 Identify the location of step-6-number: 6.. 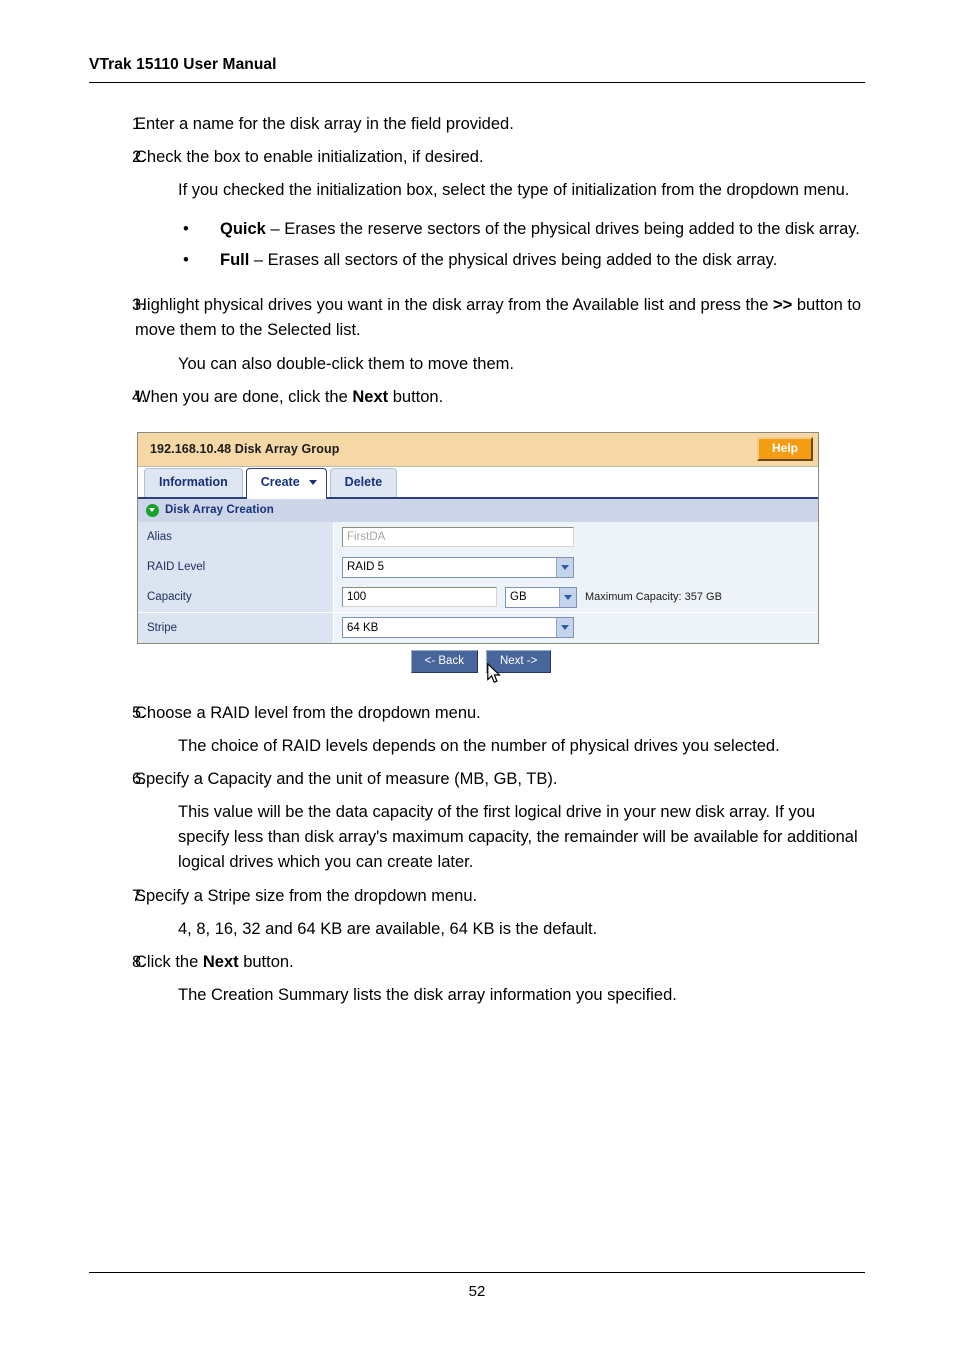
(139, 779).